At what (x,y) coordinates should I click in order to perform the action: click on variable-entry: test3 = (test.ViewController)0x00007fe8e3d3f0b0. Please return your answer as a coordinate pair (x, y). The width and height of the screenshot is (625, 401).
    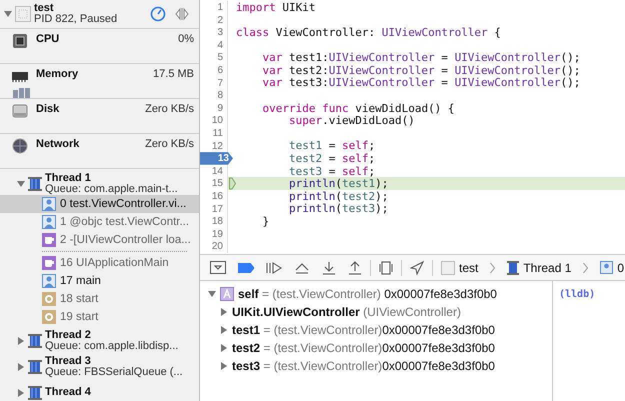
    Looking at the image, I should click on (363, 366).